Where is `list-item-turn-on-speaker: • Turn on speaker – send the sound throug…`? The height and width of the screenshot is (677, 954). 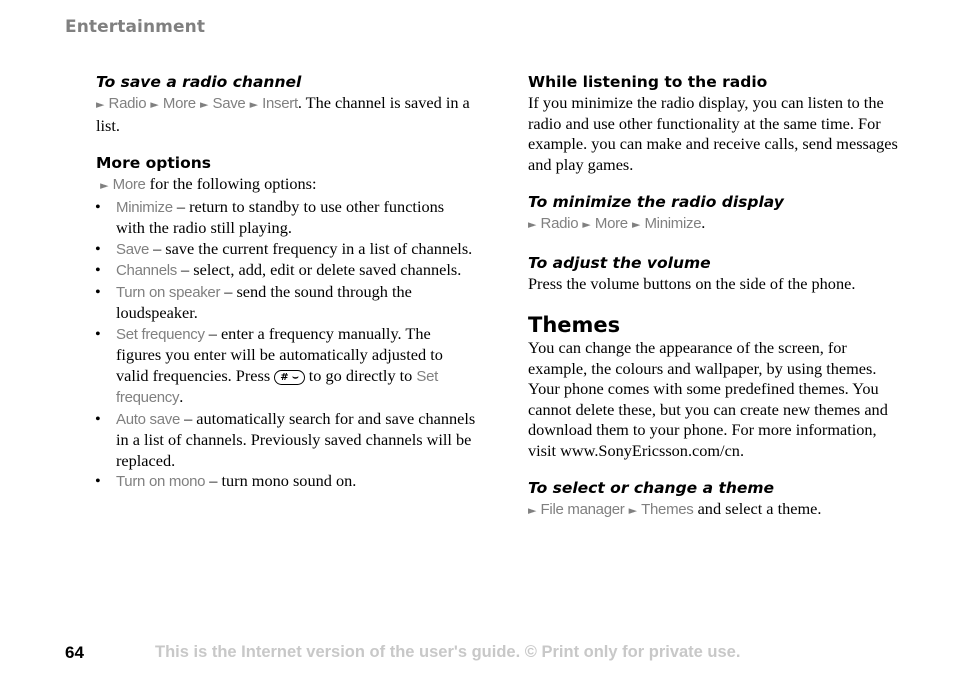 list-item-turn-on-speaker: • Turn on speaker – send the sound throug… is located at coordinates (285, 302).